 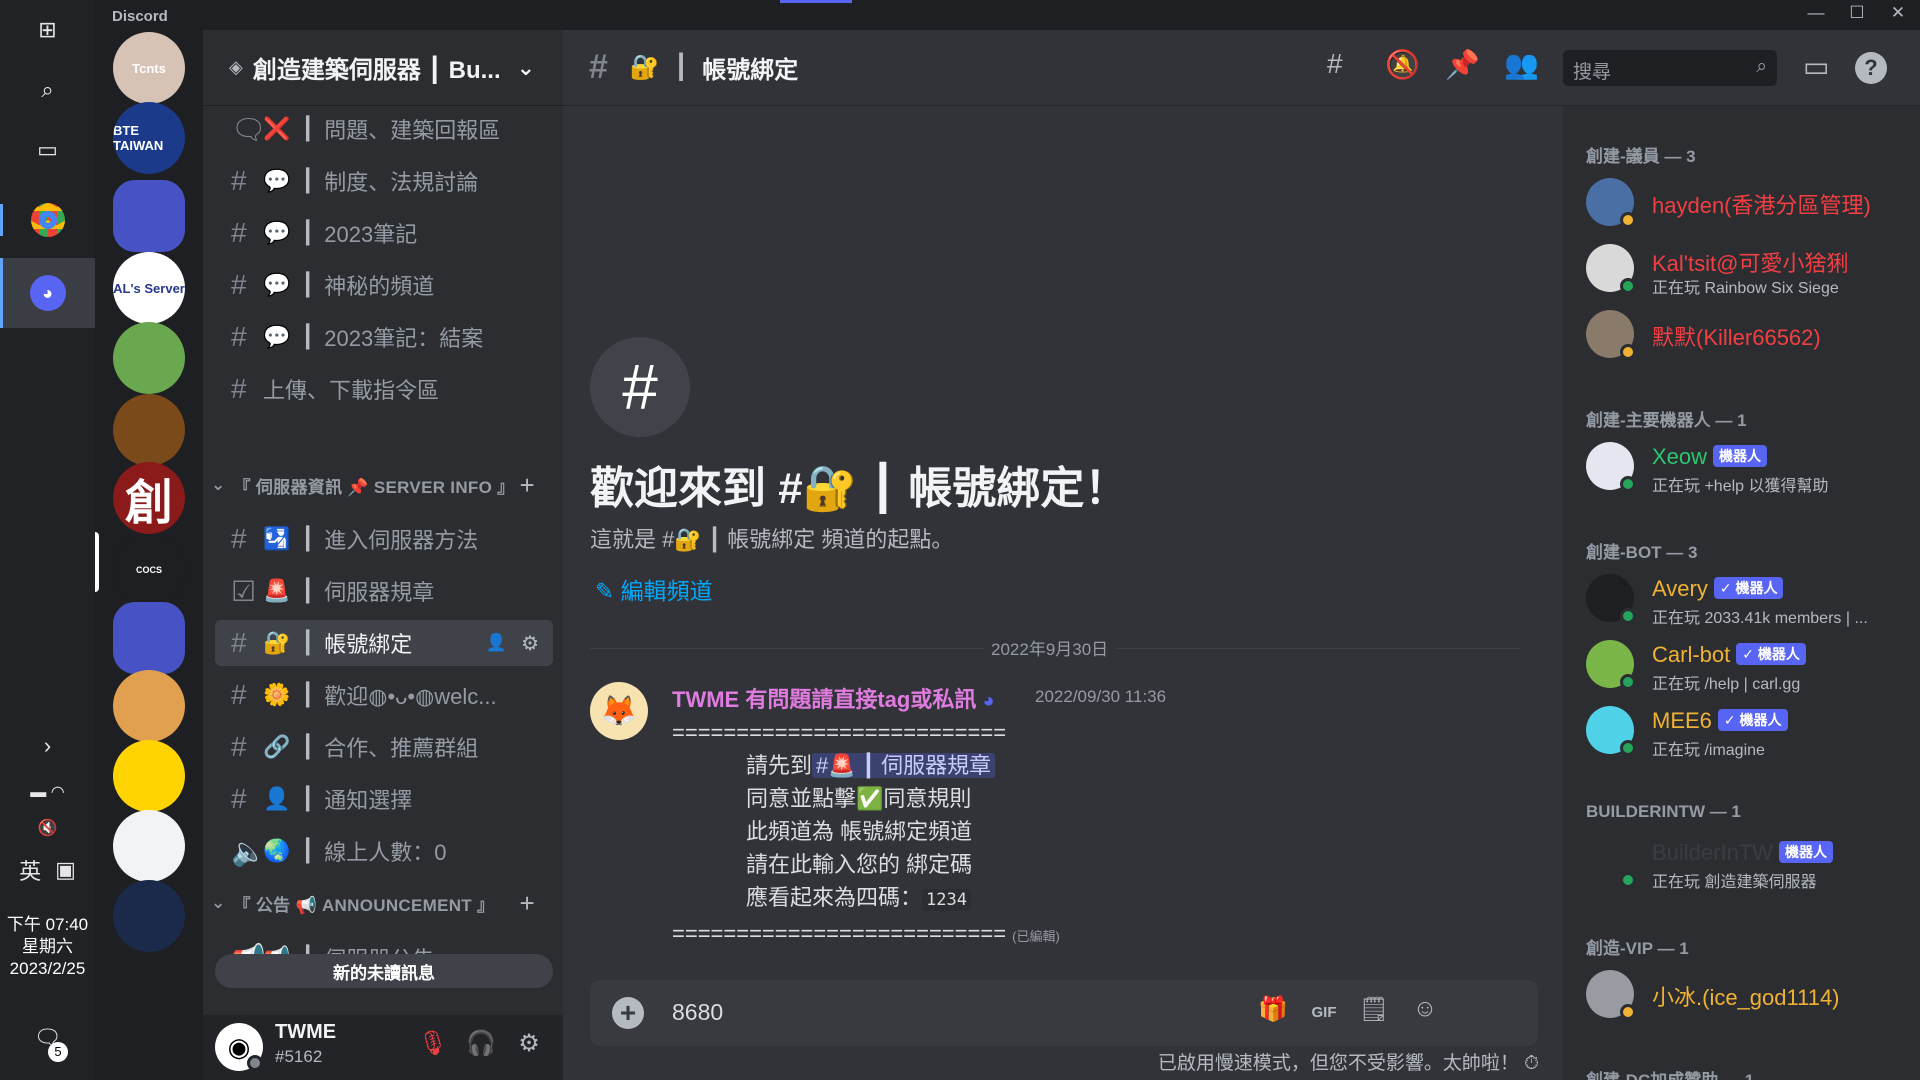 I want to click on stopwatch-icon: ⏱, so click(x=1531, y=1063).